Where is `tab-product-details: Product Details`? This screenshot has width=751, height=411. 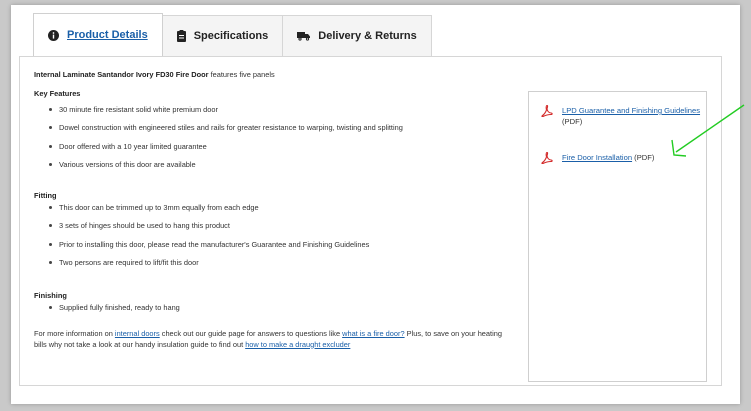
tab-product-details: Product Details is located at coordinates (98, 34).